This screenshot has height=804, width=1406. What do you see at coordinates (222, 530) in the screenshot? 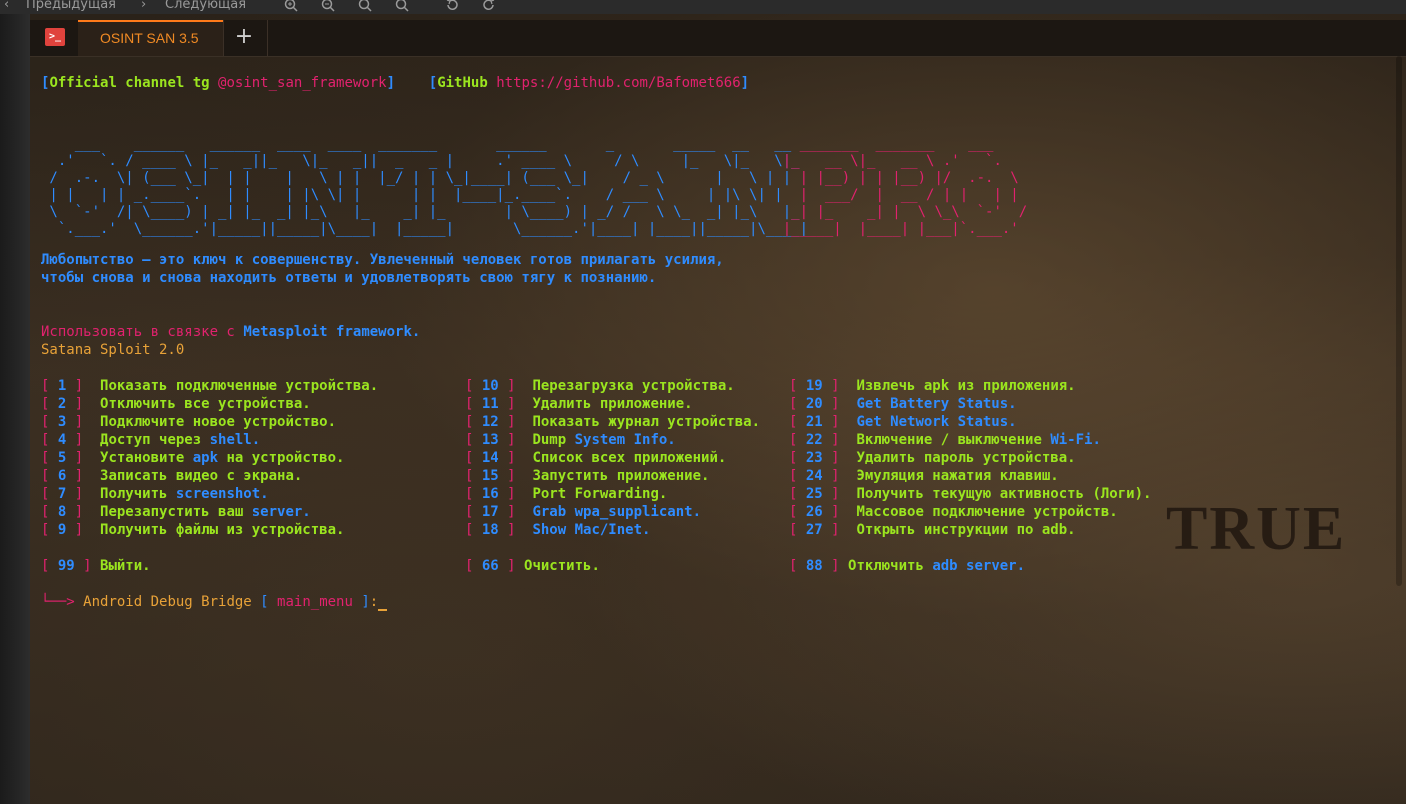
I see `menu-item-label: Получить файлы из устройства.` at bounding box center [222, 530].